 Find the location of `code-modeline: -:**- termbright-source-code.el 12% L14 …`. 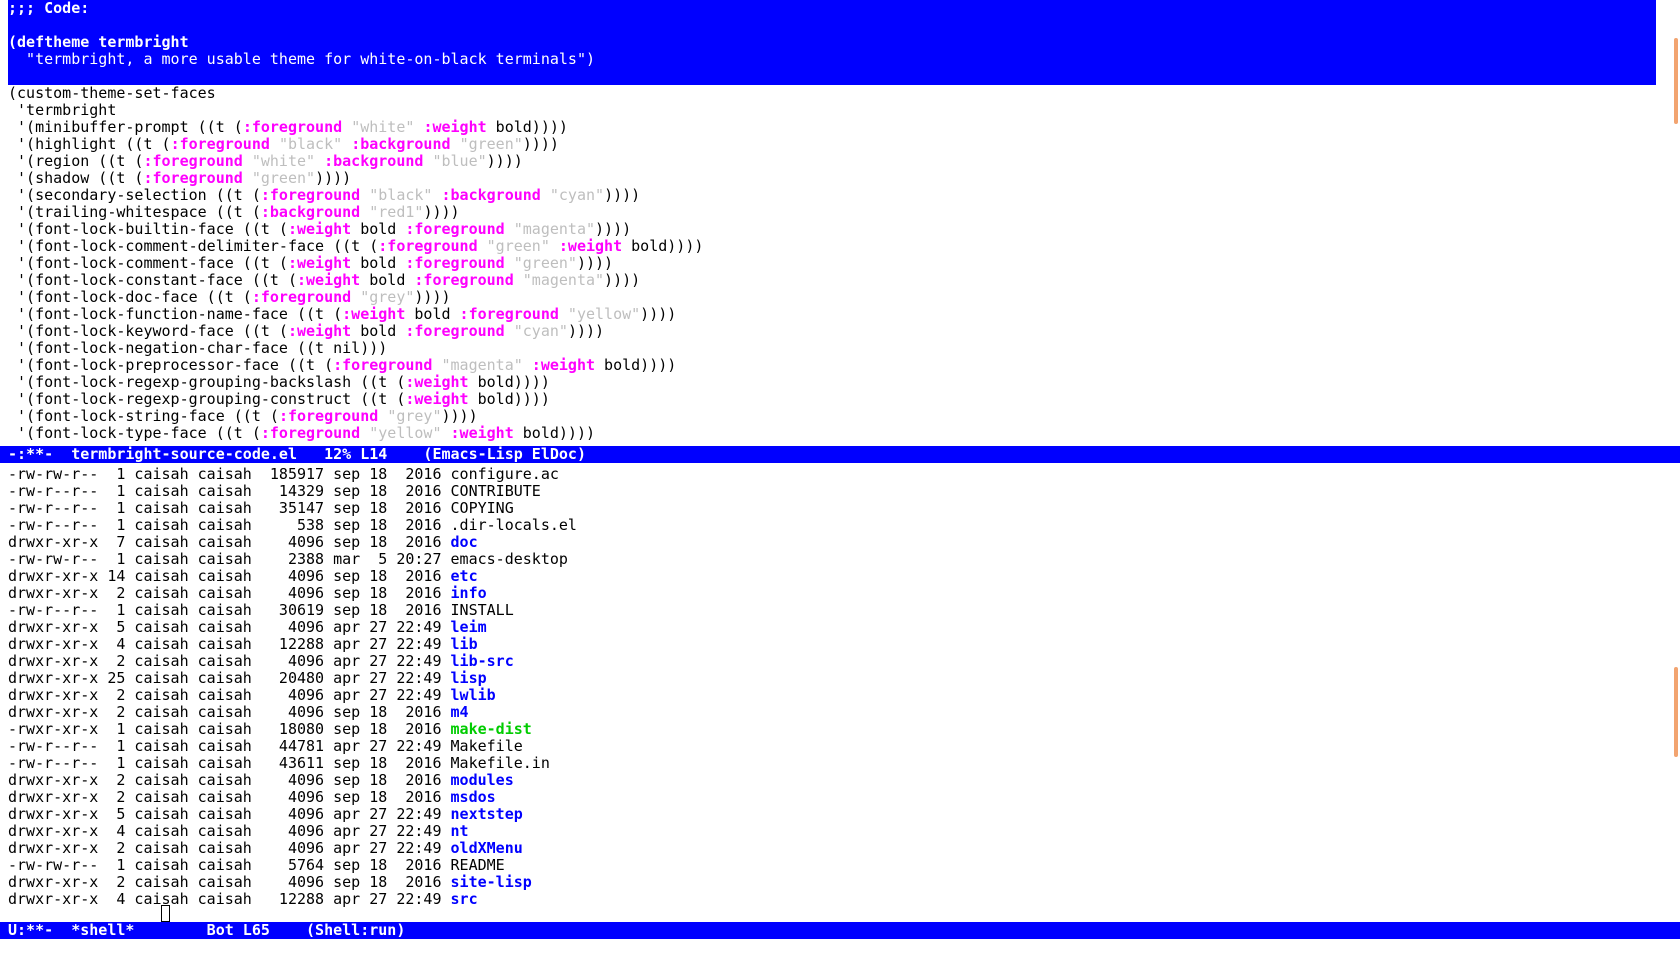

code-modeline: -:**- termbright-source-code.el 12% L14 … is located at coordinates (840, 454).